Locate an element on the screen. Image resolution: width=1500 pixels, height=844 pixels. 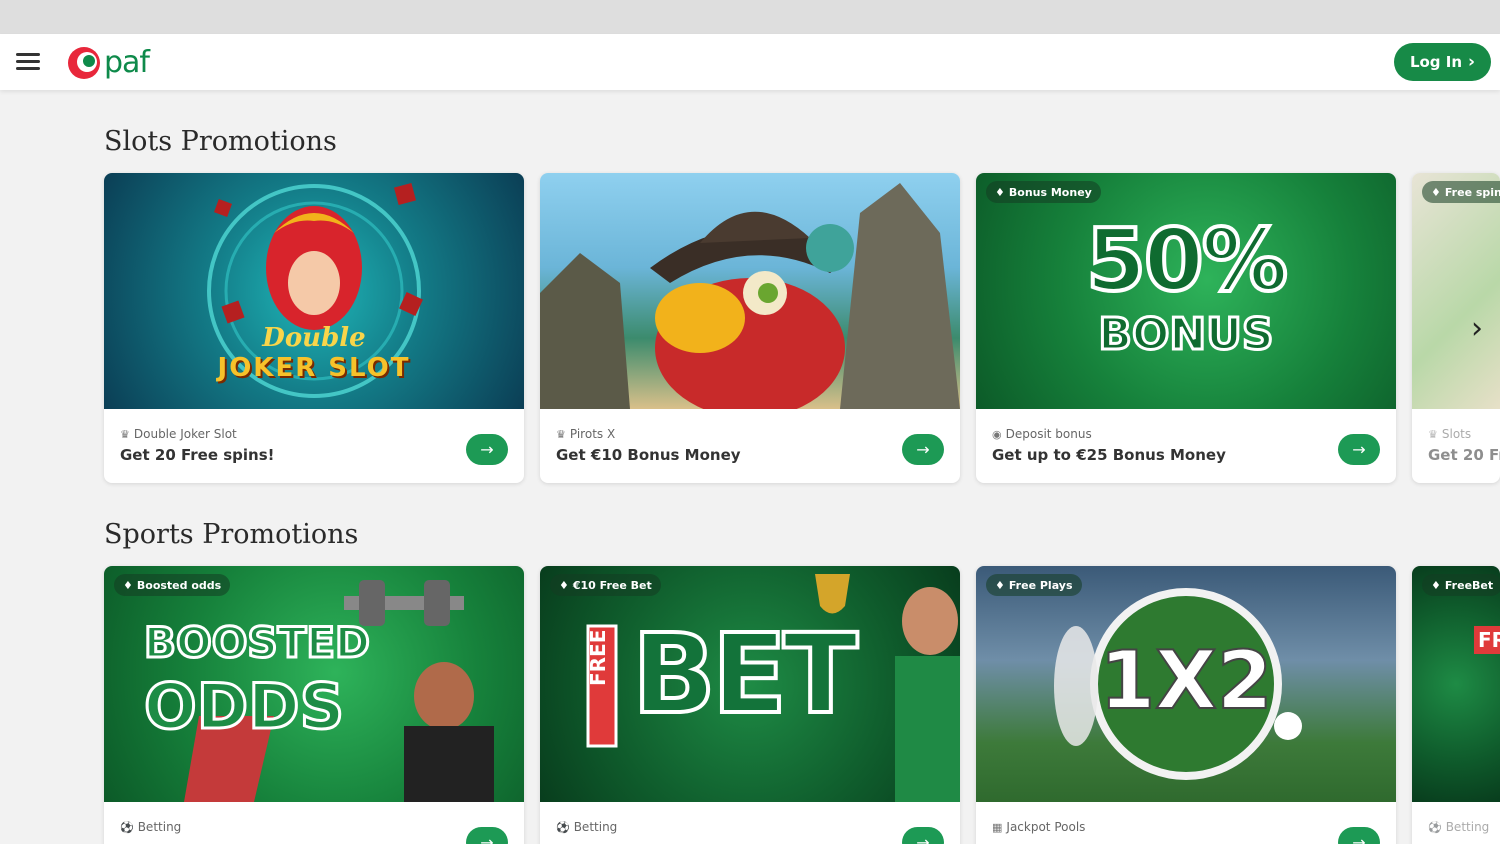
promo-image is located at coordinates (750, 291).